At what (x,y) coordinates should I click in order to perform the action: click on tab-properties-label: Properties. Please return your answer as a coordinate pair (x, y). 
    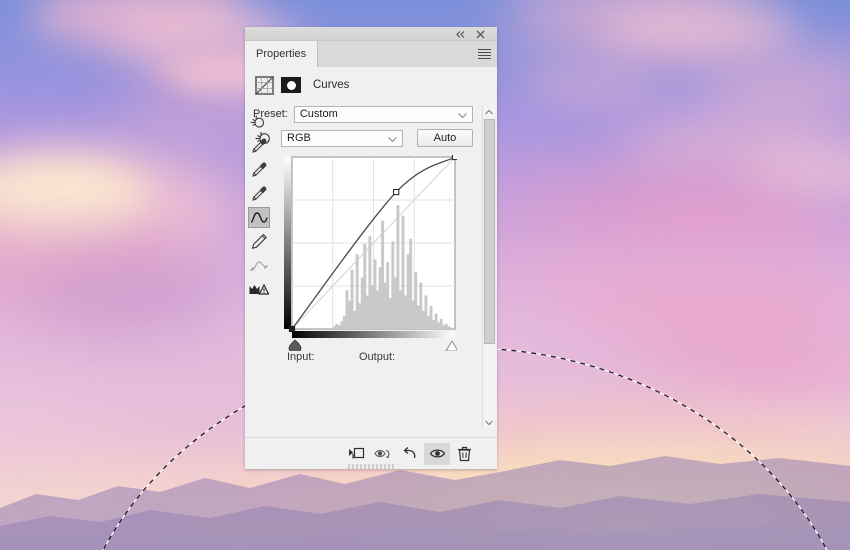
    Looking at the image, I should click on (281, 54).